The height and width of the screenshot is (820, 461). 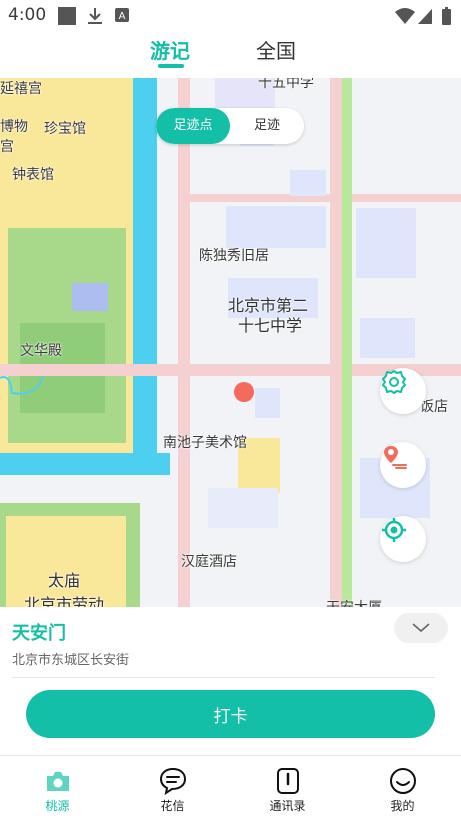 What do you see at coordinates (209, 562) in the screenshot?
I see `map-label-hanting: 汉庭酒店` at bounding box center [209, 562].